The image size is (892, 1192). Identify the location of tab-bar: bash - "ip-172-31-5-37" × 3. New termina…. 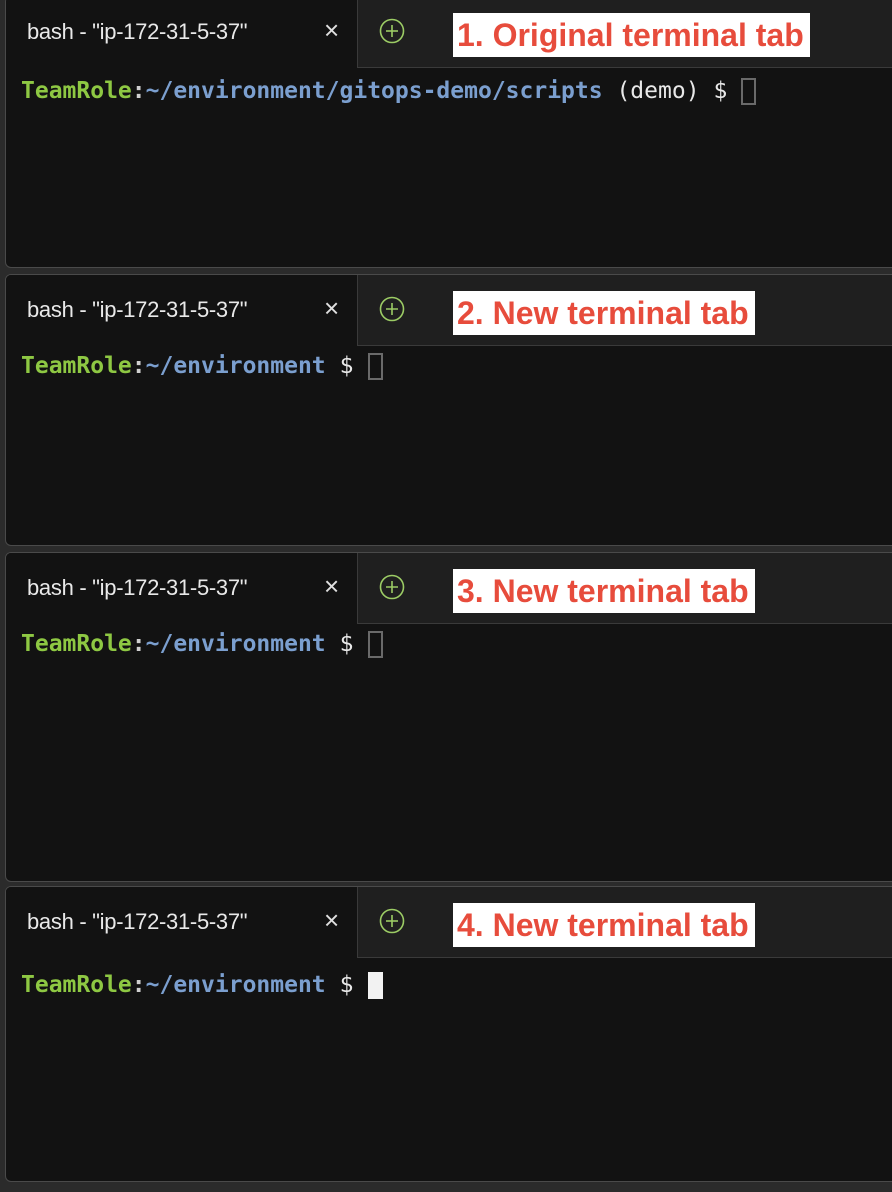
(449, 588).